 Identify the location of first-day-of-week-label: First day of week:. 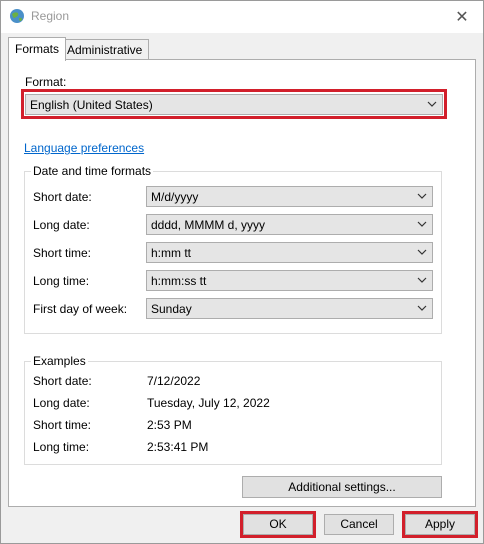
(80, 309).